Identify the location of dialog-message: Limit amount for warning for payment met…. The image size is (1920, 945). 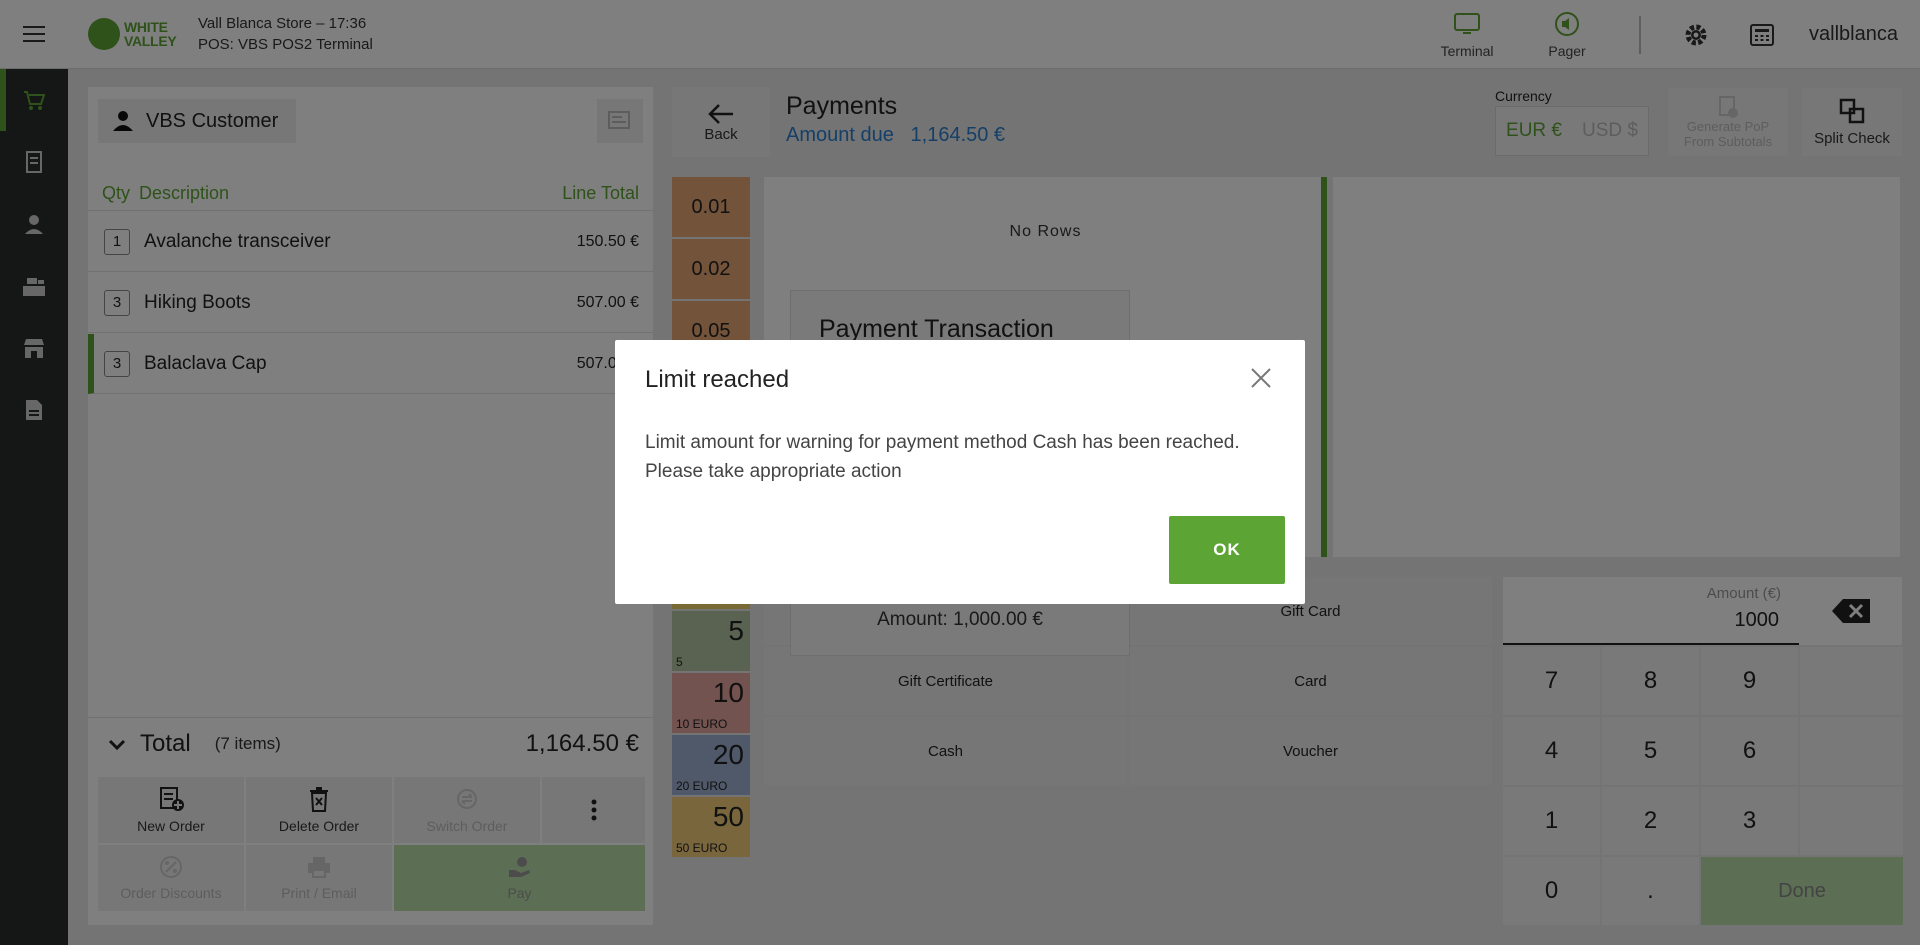
(942, 457).